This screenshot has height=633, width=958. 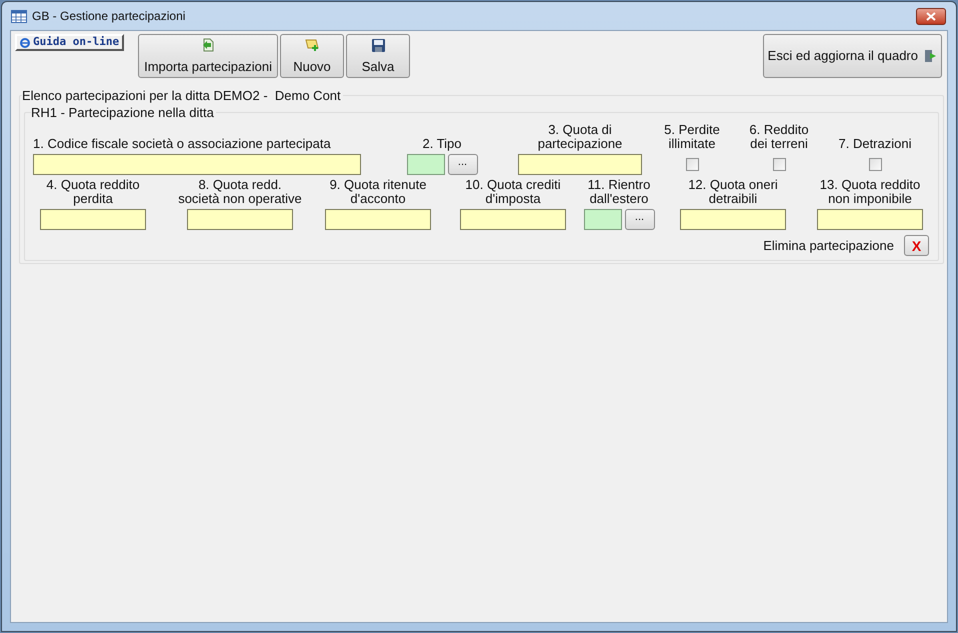 What do you see at coordinates (852, 56) in the screenshot?
I see `exit-button: Esci ed aggiorna il quadro` at bounding box center [852, 56].